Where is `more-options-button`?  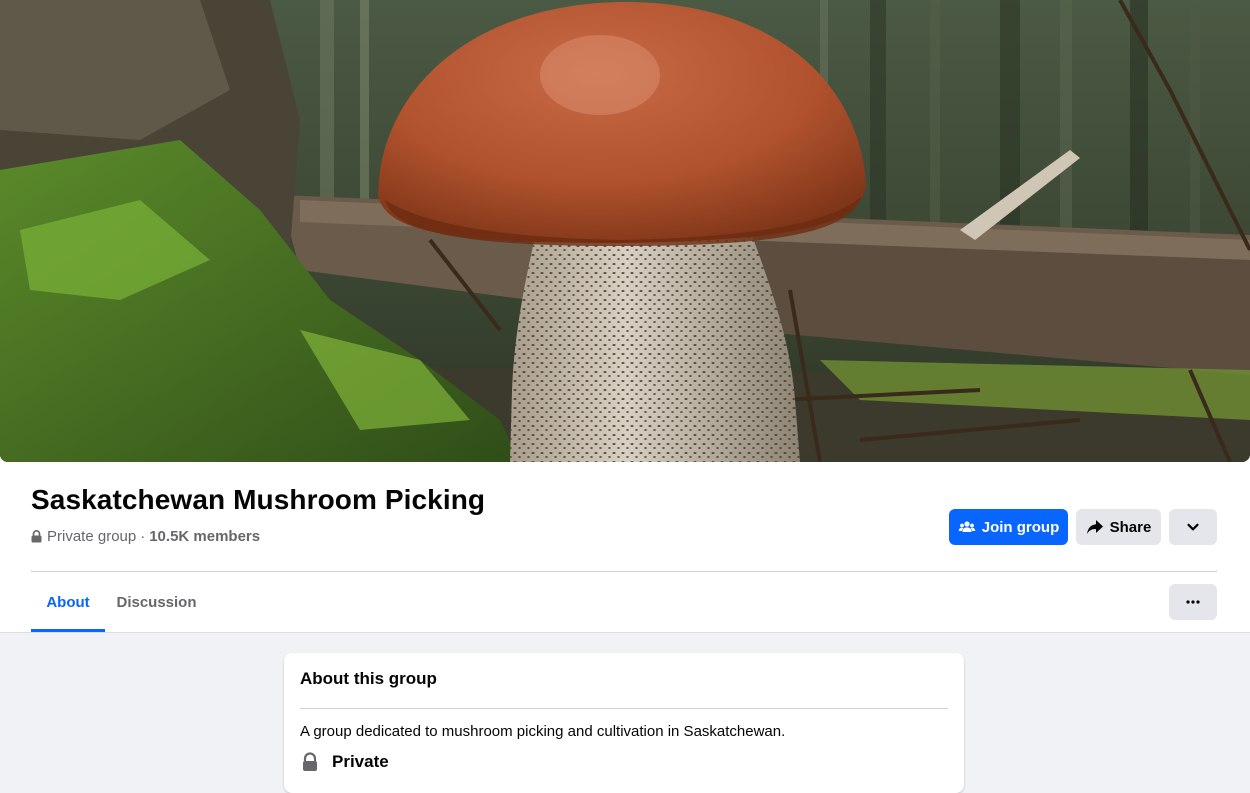 more-options-button is located at coordinates (1193, 527).